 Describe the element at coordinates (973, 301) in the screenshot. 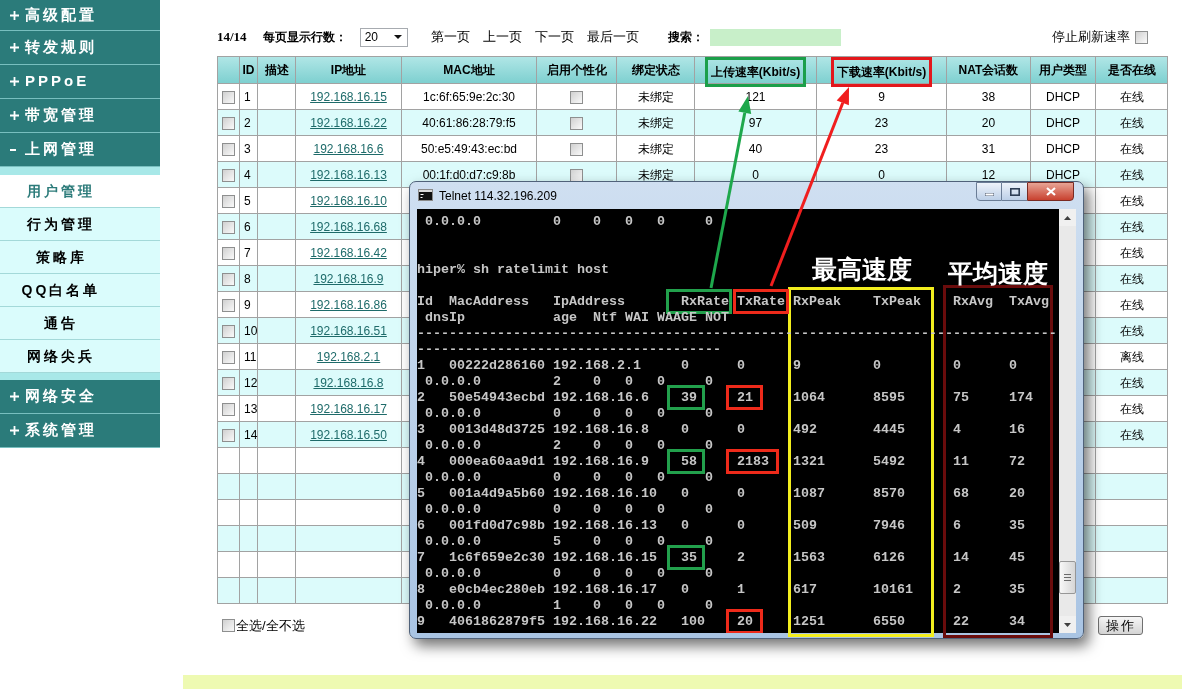

I see `terminal-column-header: RxAvg` at that location.